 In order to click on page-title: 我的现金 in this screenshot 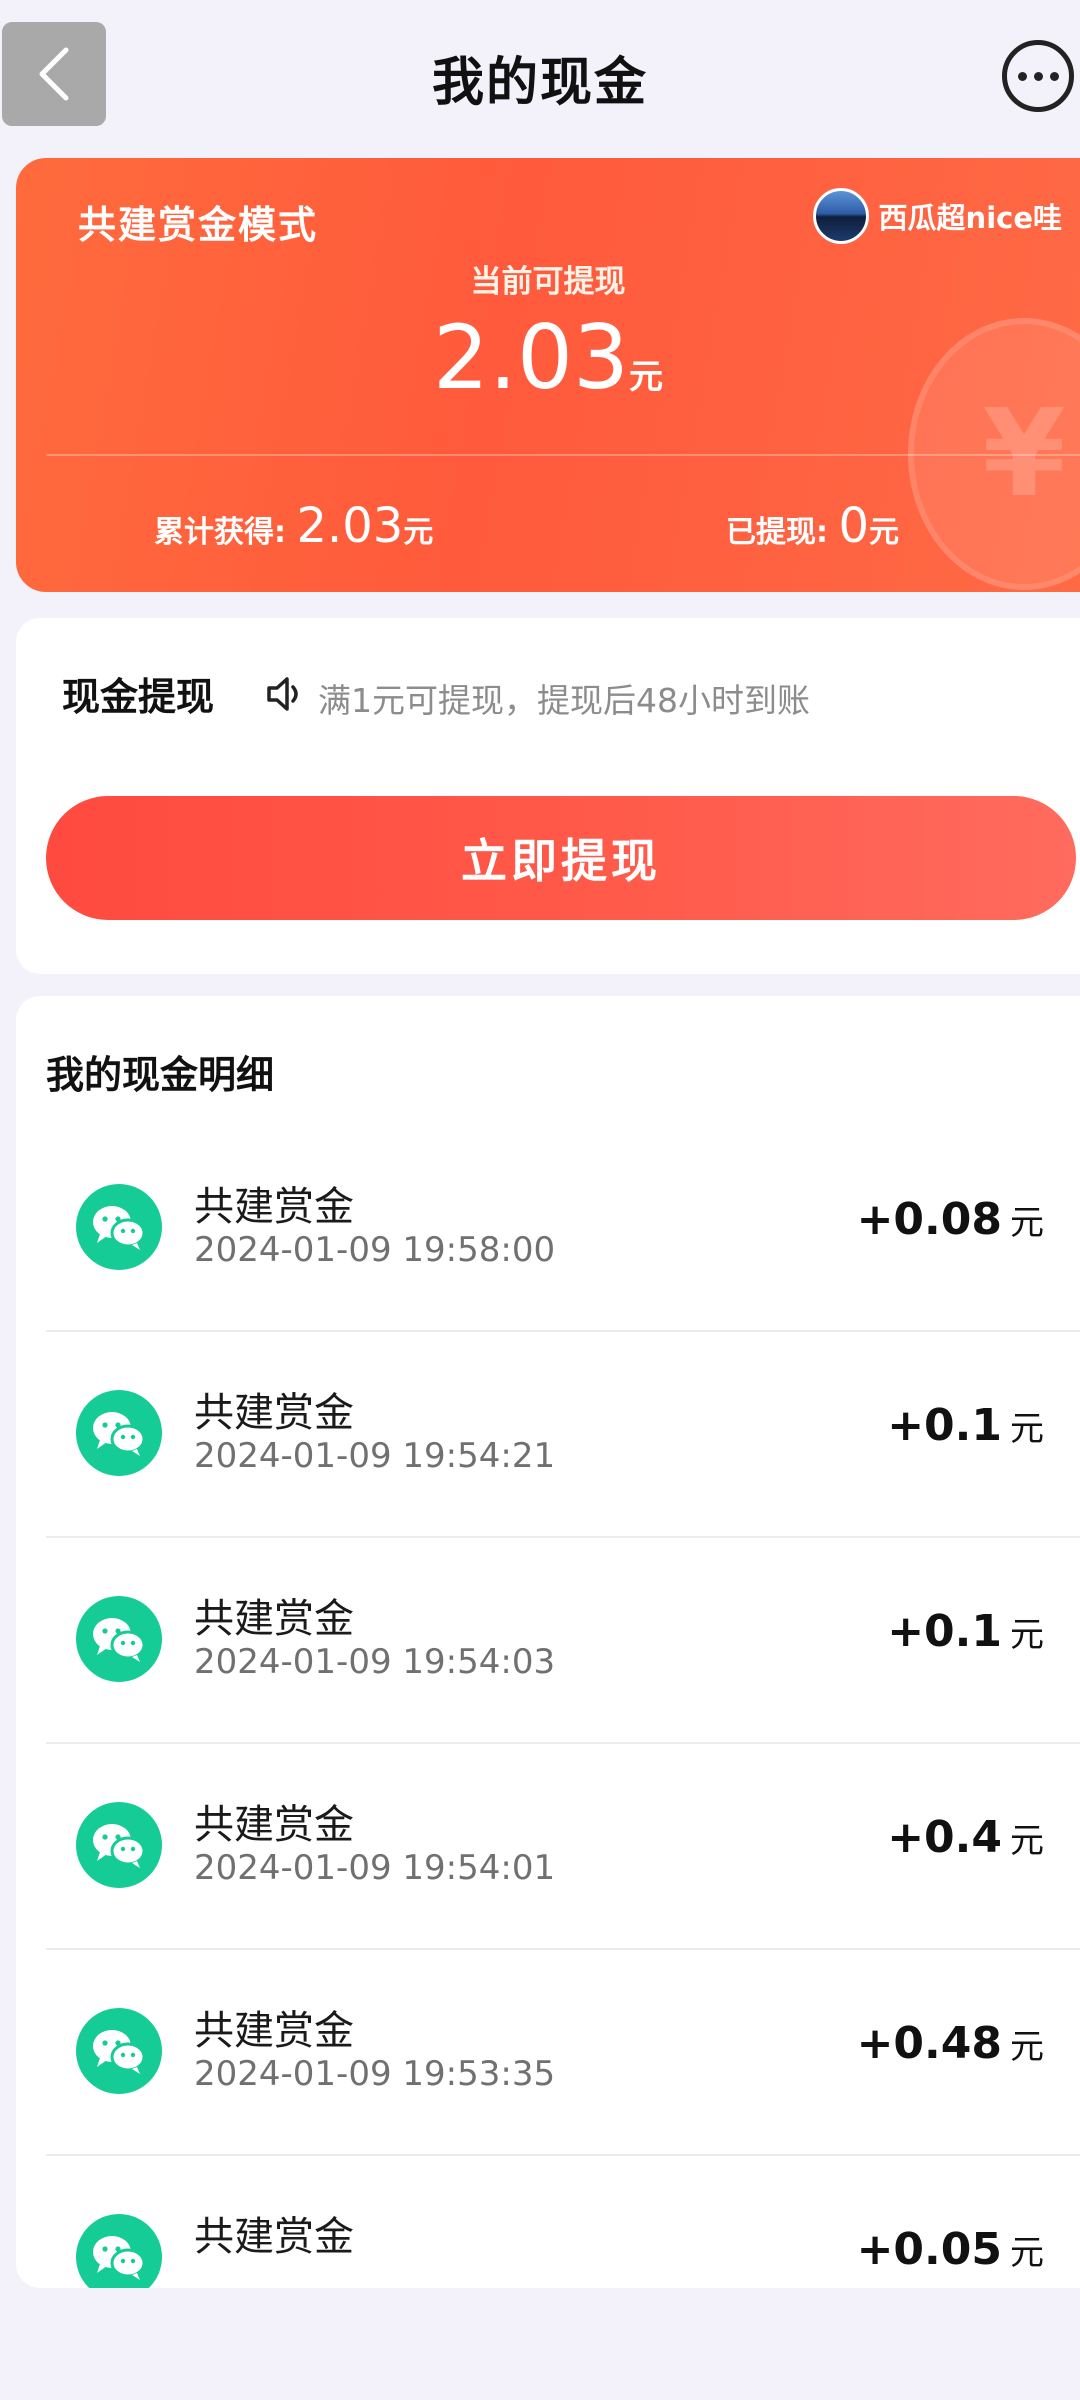, I will do `click(539, 83)`.